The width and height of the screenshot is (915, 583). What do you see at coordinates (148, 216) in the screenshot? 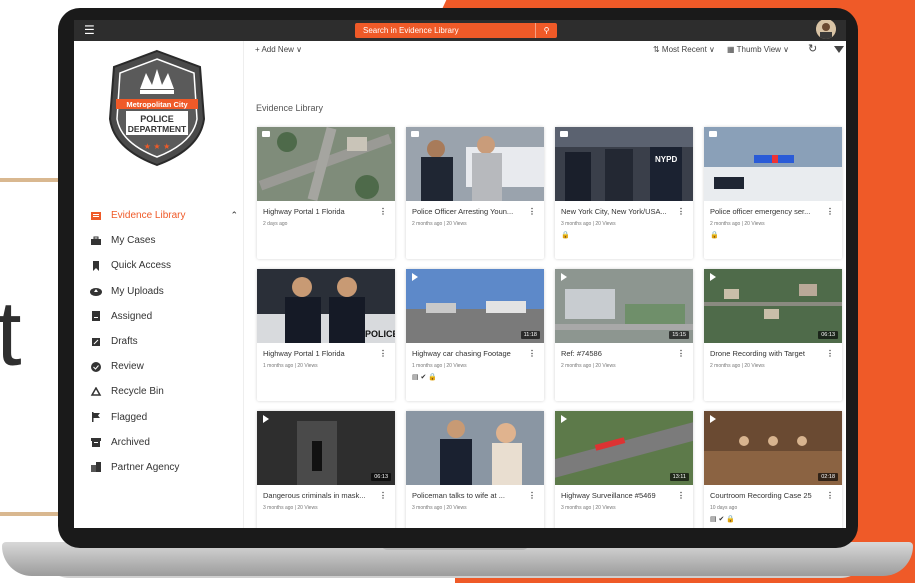
I see `sidebar-item-label: Evidence Library` at bounding box center [148, 216].